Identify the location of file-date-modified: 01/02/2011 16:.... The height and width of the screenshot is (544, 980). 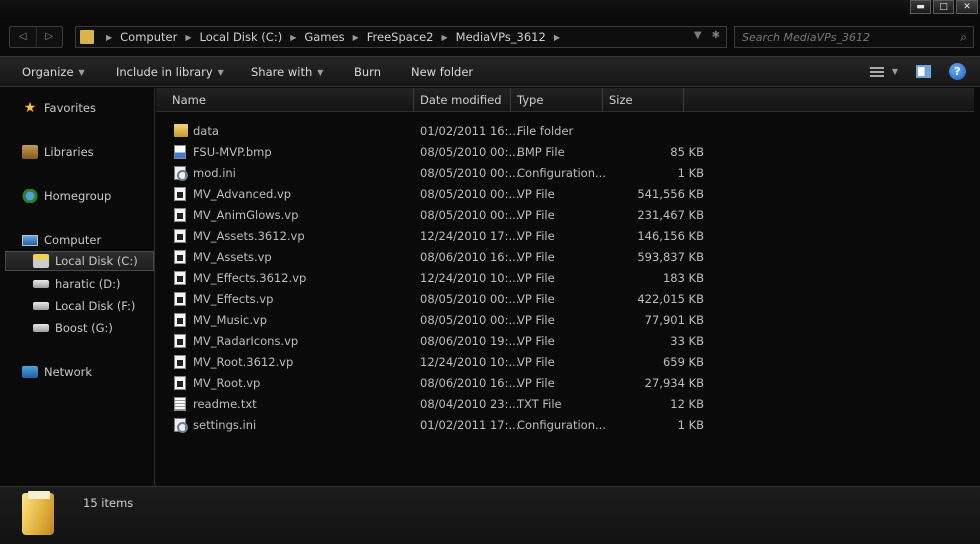
(470, 131).